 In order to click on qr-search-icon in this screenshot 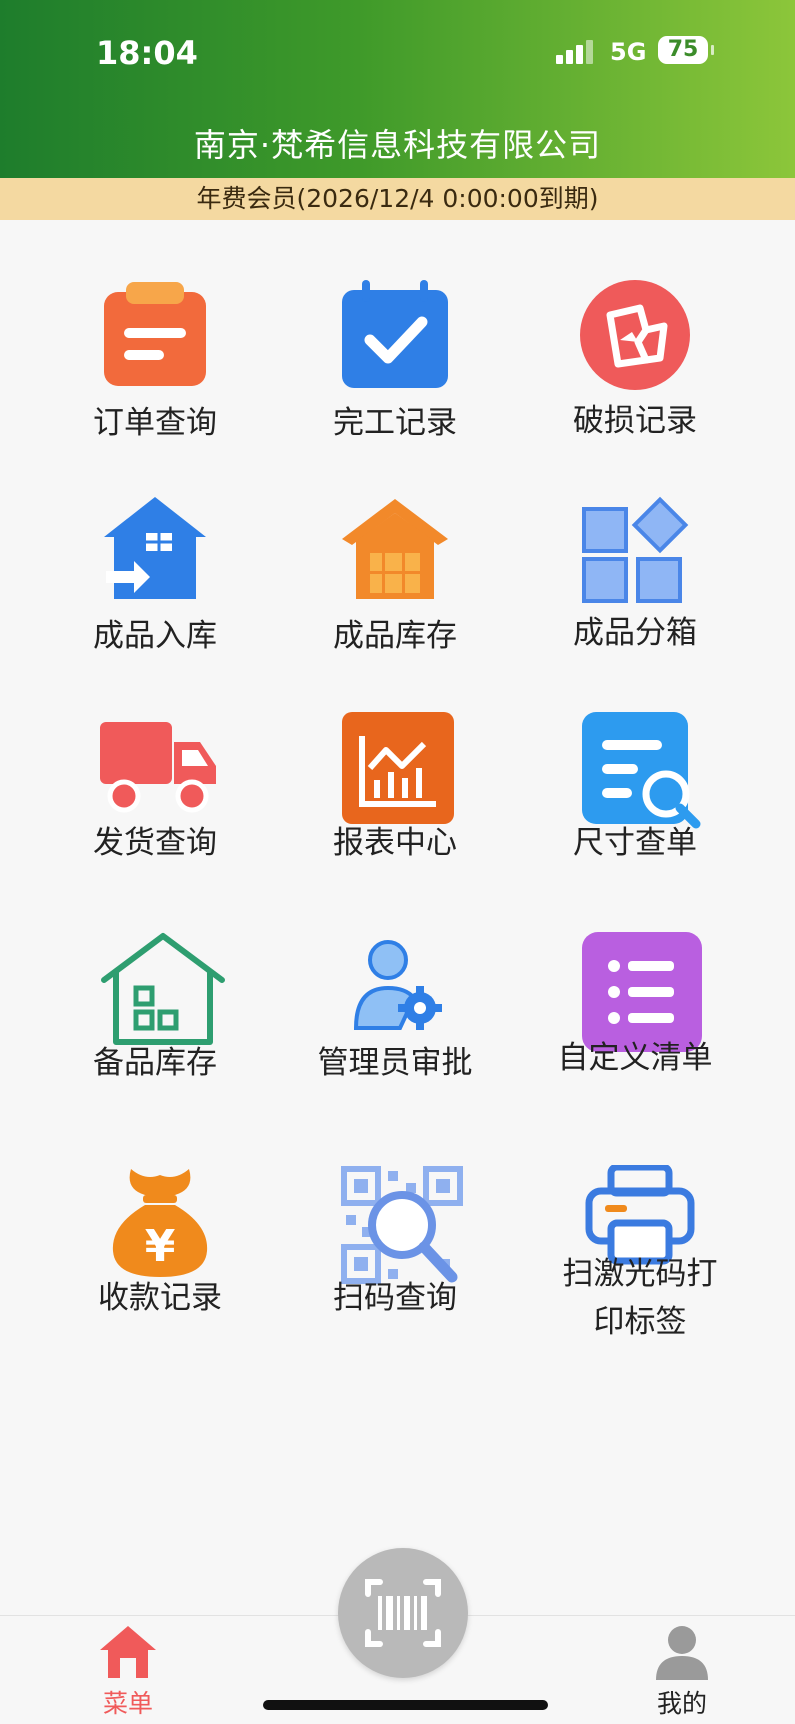, I will do `click(402, 1225)`.